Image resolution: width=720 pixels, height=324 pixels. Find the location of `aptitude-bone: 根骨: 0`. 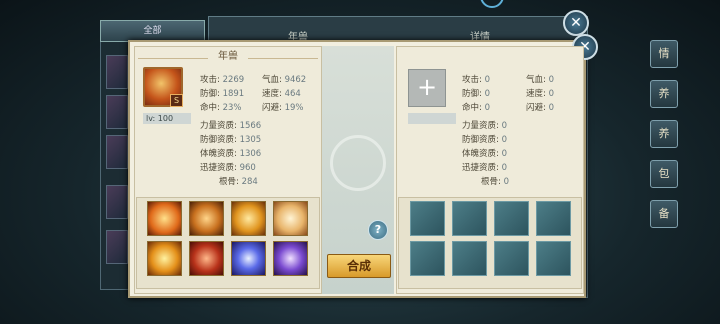

aptitude-bone: 根骨: 0 is located at coordinates (495, 182).